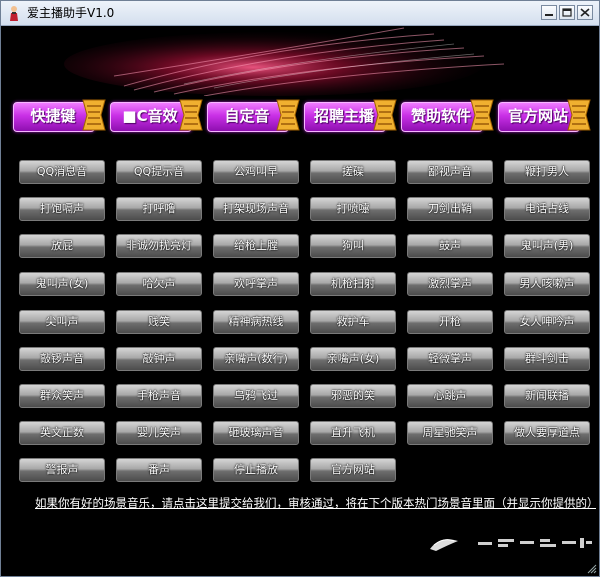  I want to click on stop-playback-button: 停止播放, so click(256, 470).